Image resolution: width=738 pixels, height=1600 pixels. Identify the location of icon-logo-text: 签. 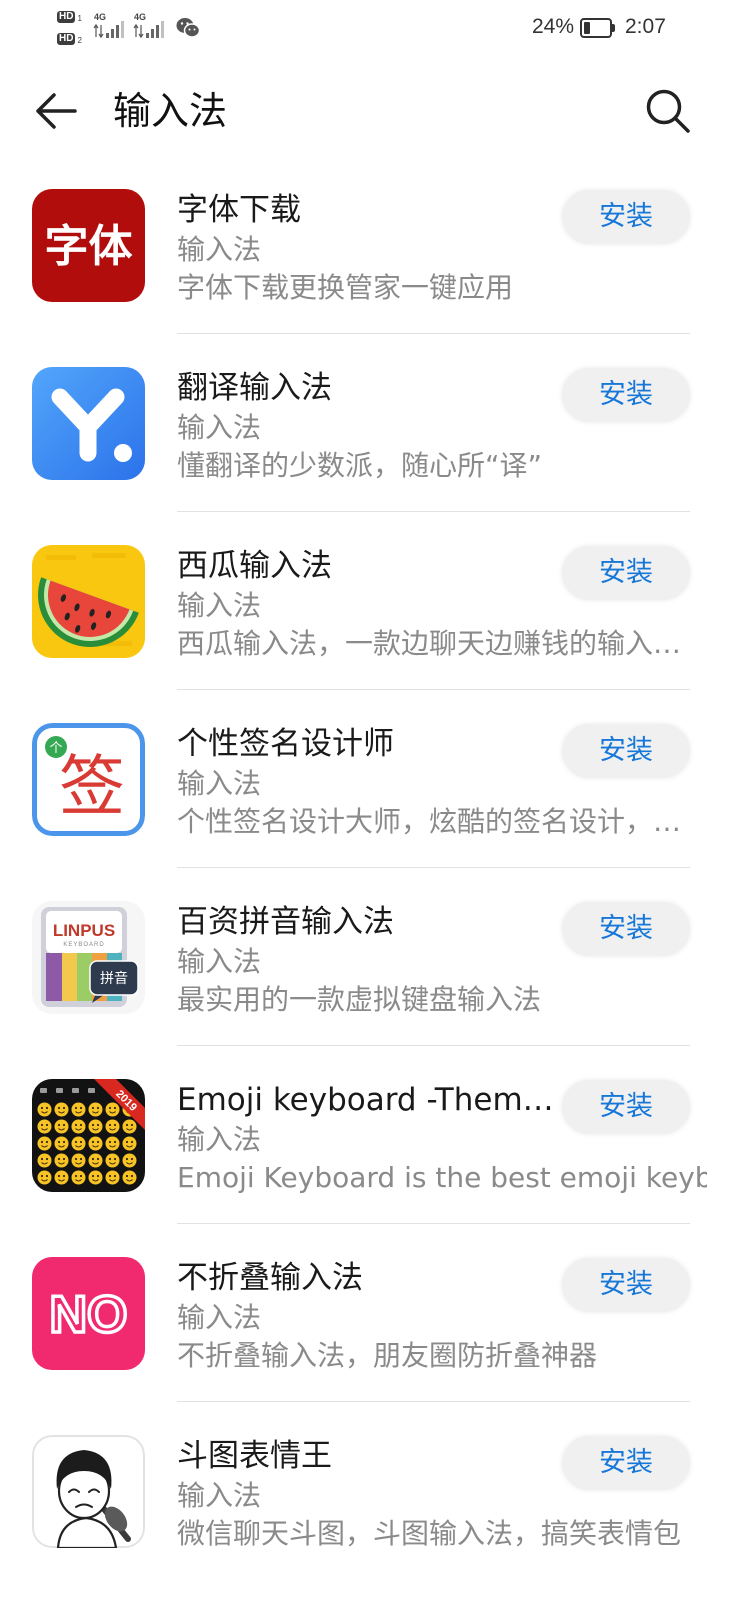
(92, 786).